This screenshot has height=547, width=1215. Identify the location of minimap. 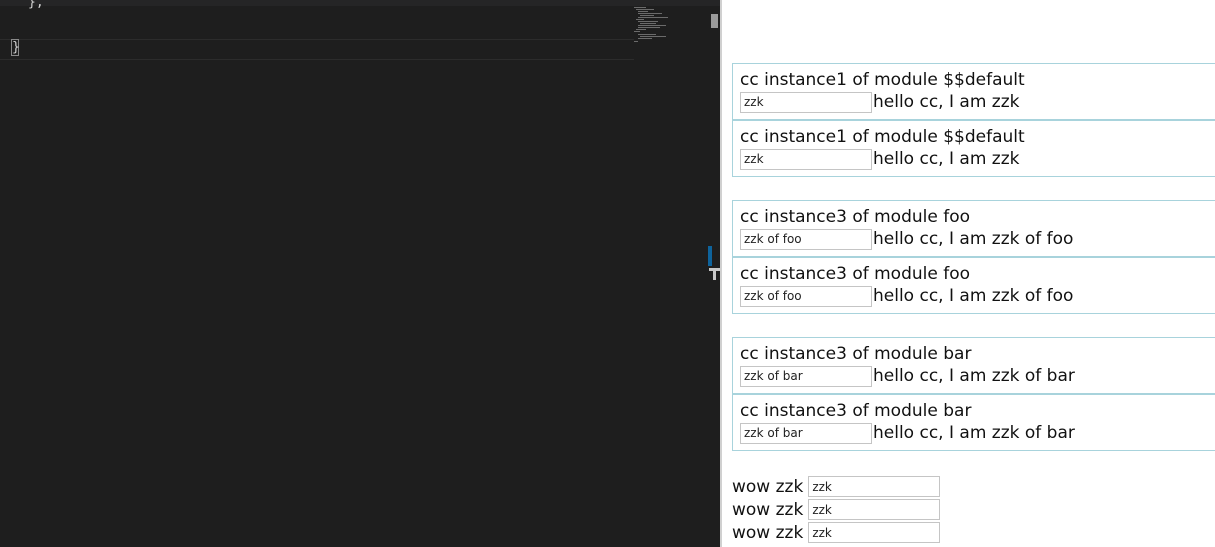
(662, 26).